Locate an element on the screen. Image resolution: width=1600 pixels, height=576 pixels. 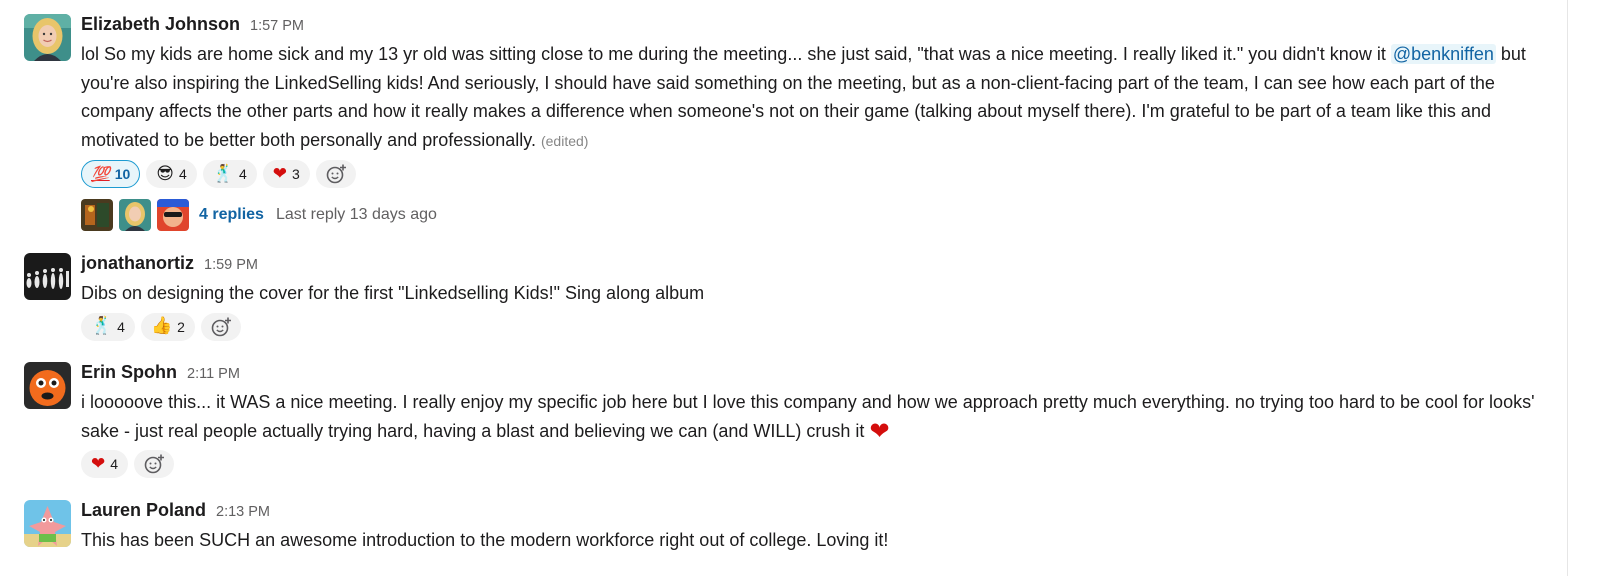
reaction-sunglasses: 😎 4 is located at coordinates (171, 174).